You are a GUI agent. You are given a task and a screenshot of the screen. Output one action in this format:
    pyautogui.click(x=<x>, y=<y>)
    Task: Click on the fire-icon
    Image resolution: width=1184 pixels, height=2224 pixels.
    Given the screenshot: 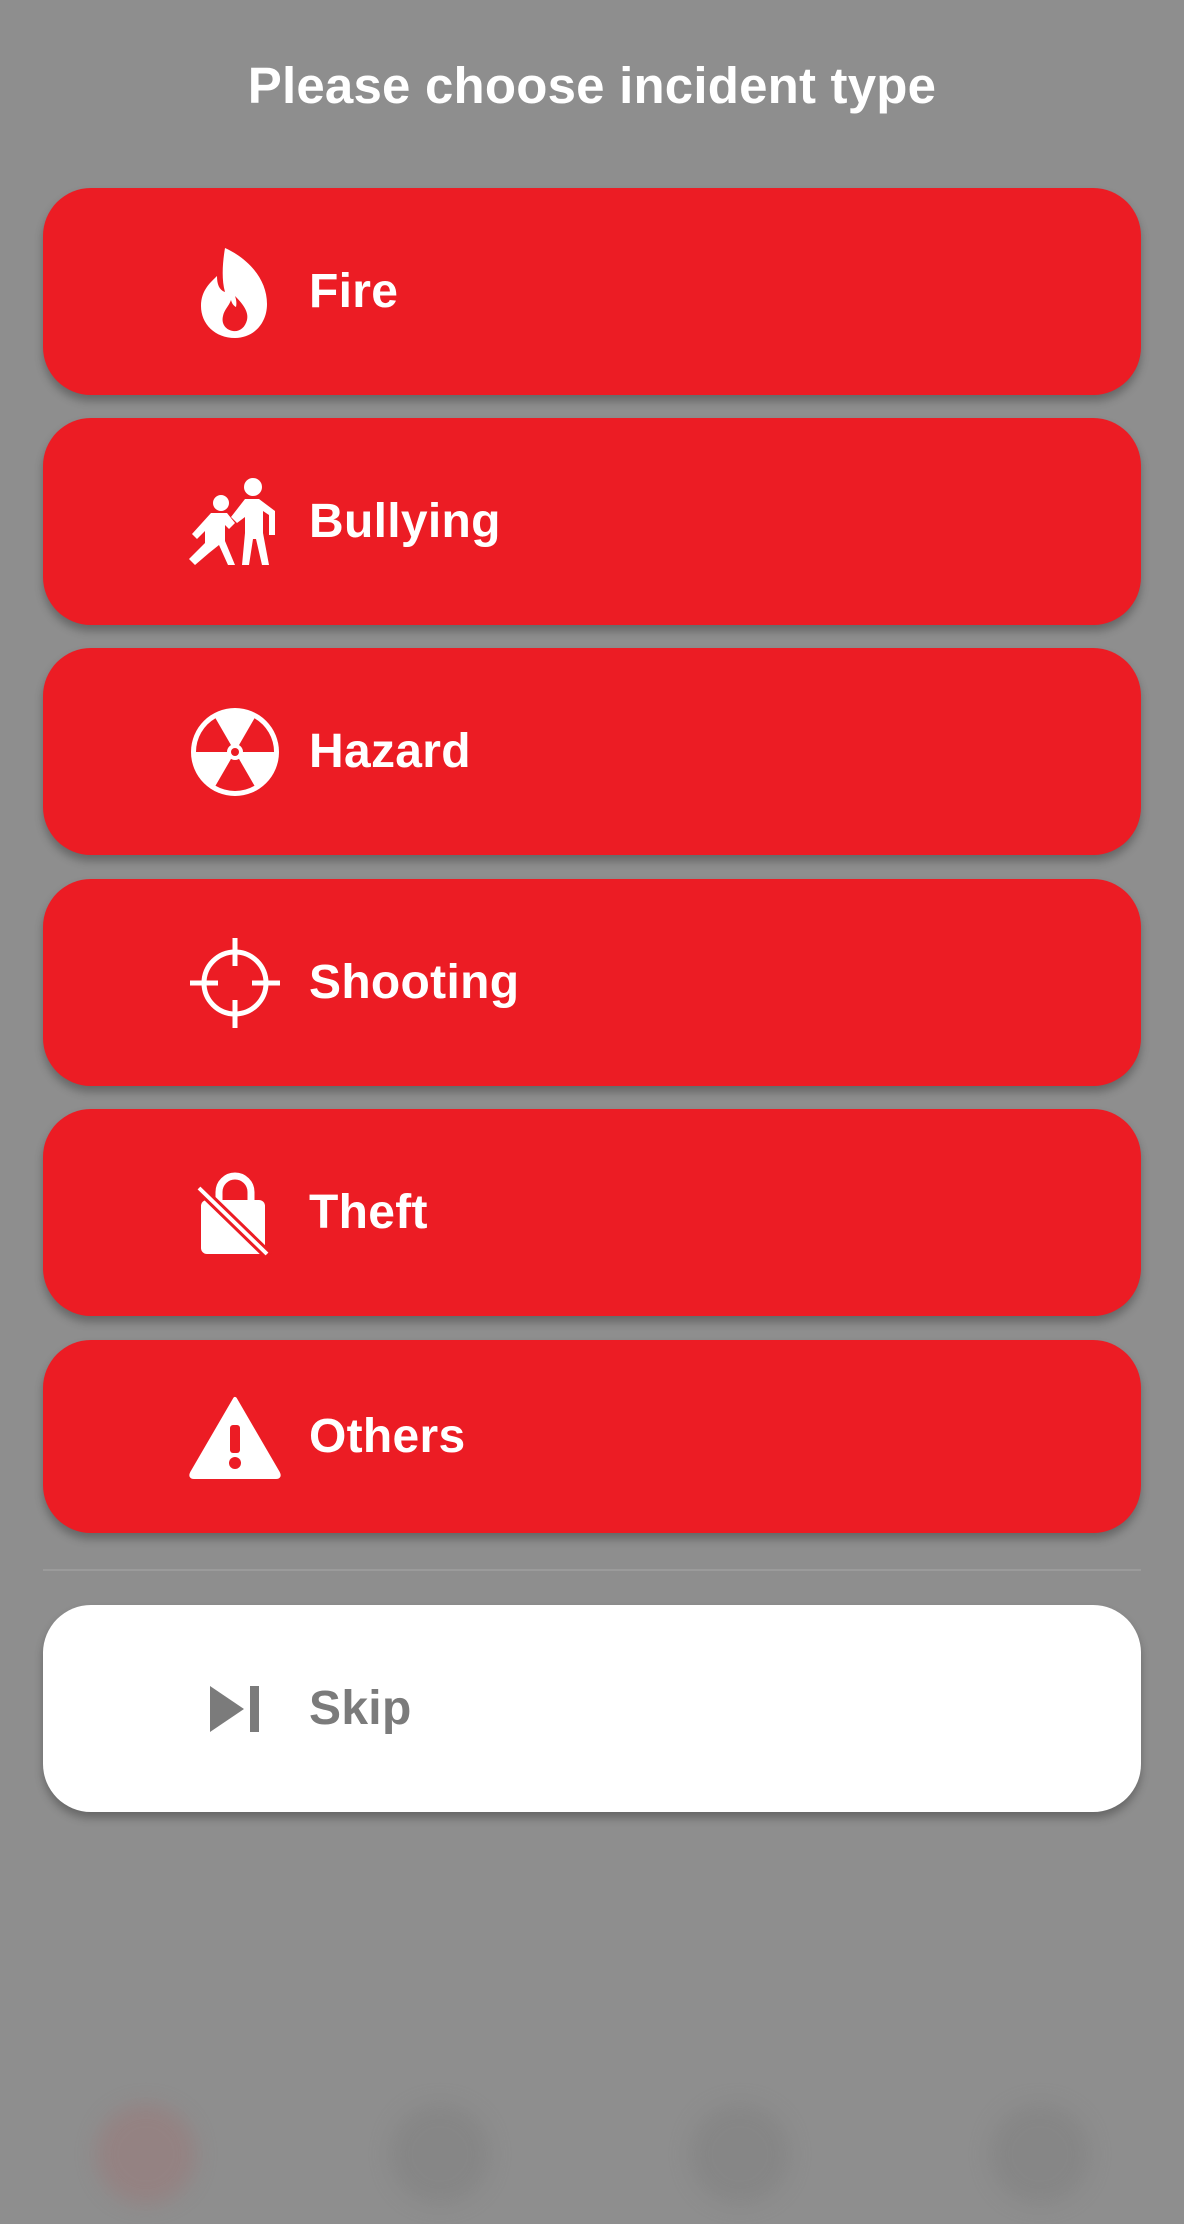 What is the action you would take?
    pyautogui.click(x=235, y=291)
    